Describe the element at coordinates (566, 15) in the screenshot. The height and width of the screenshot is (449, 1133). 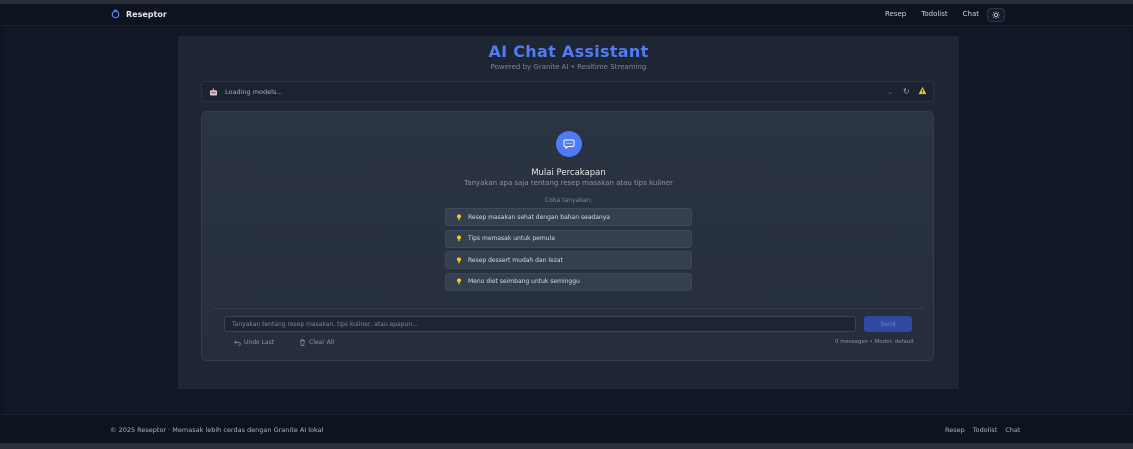
I see `top-navbar: Reseptor Resep Todolist Chat` at that location.